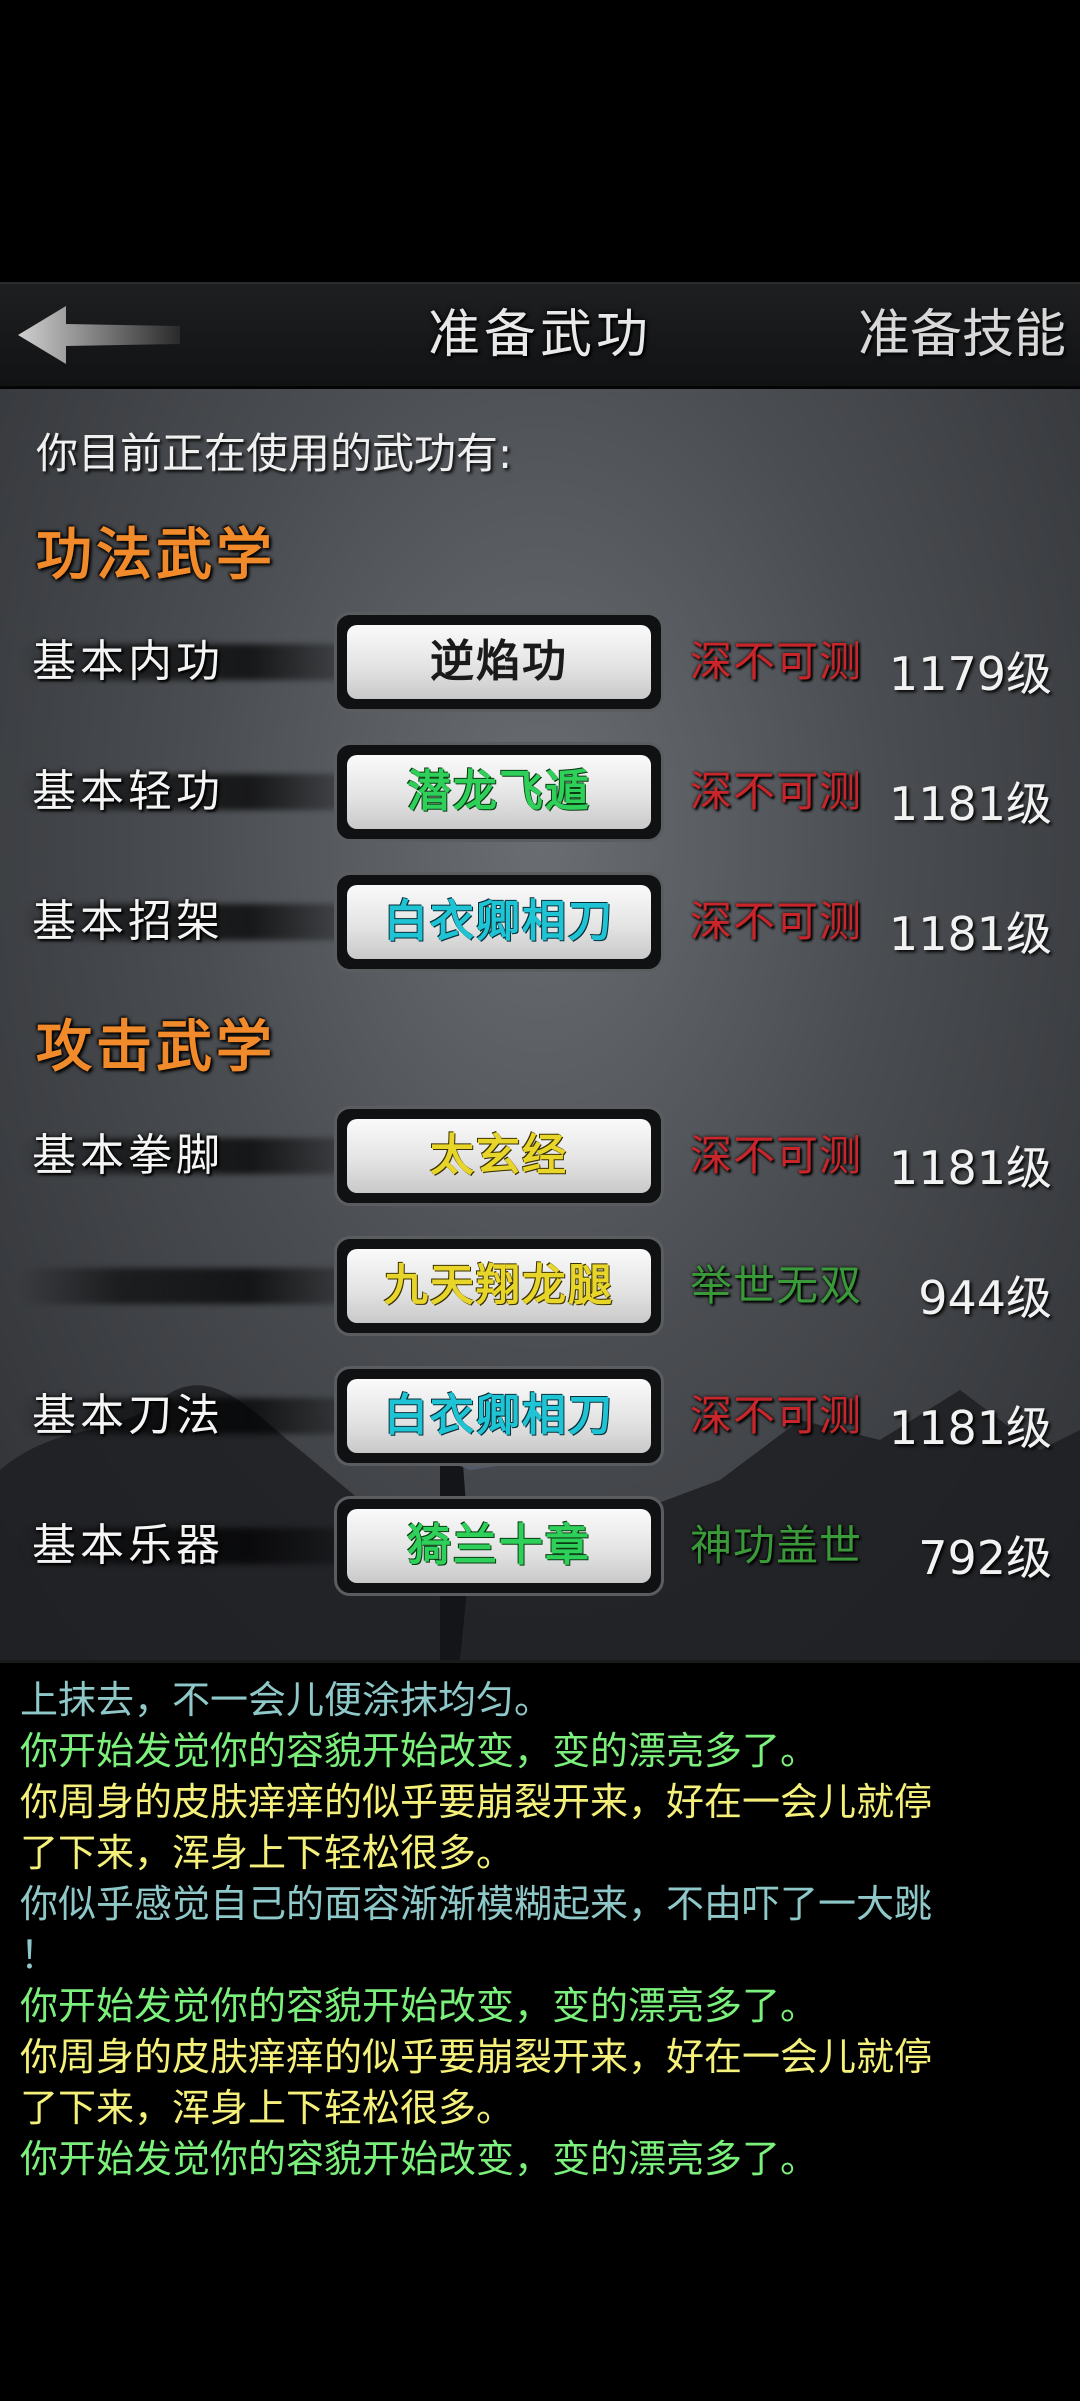 Image resolution: width=1080 pixels, height=2401 pixels. I want to click on skill-level: 1179级, so click(970, 674).